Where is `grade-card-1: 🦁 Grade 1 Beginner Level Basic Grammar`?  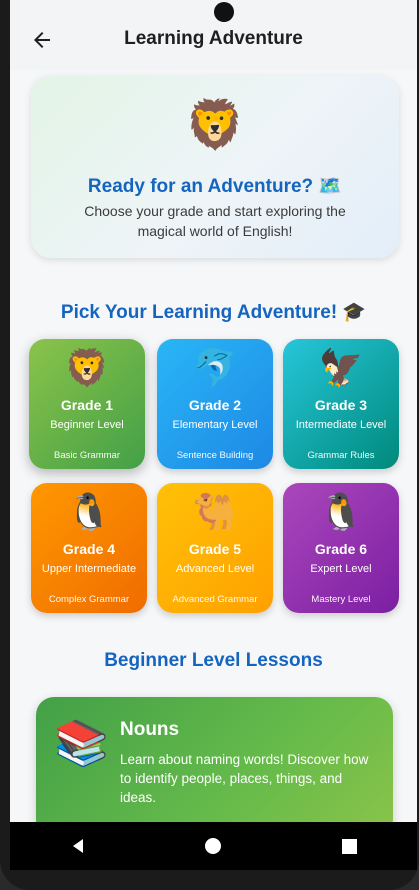
grade-card-1: 🦁 Grade 1 Beginner Level Basic Grammar is located at coordinates (87, 404).